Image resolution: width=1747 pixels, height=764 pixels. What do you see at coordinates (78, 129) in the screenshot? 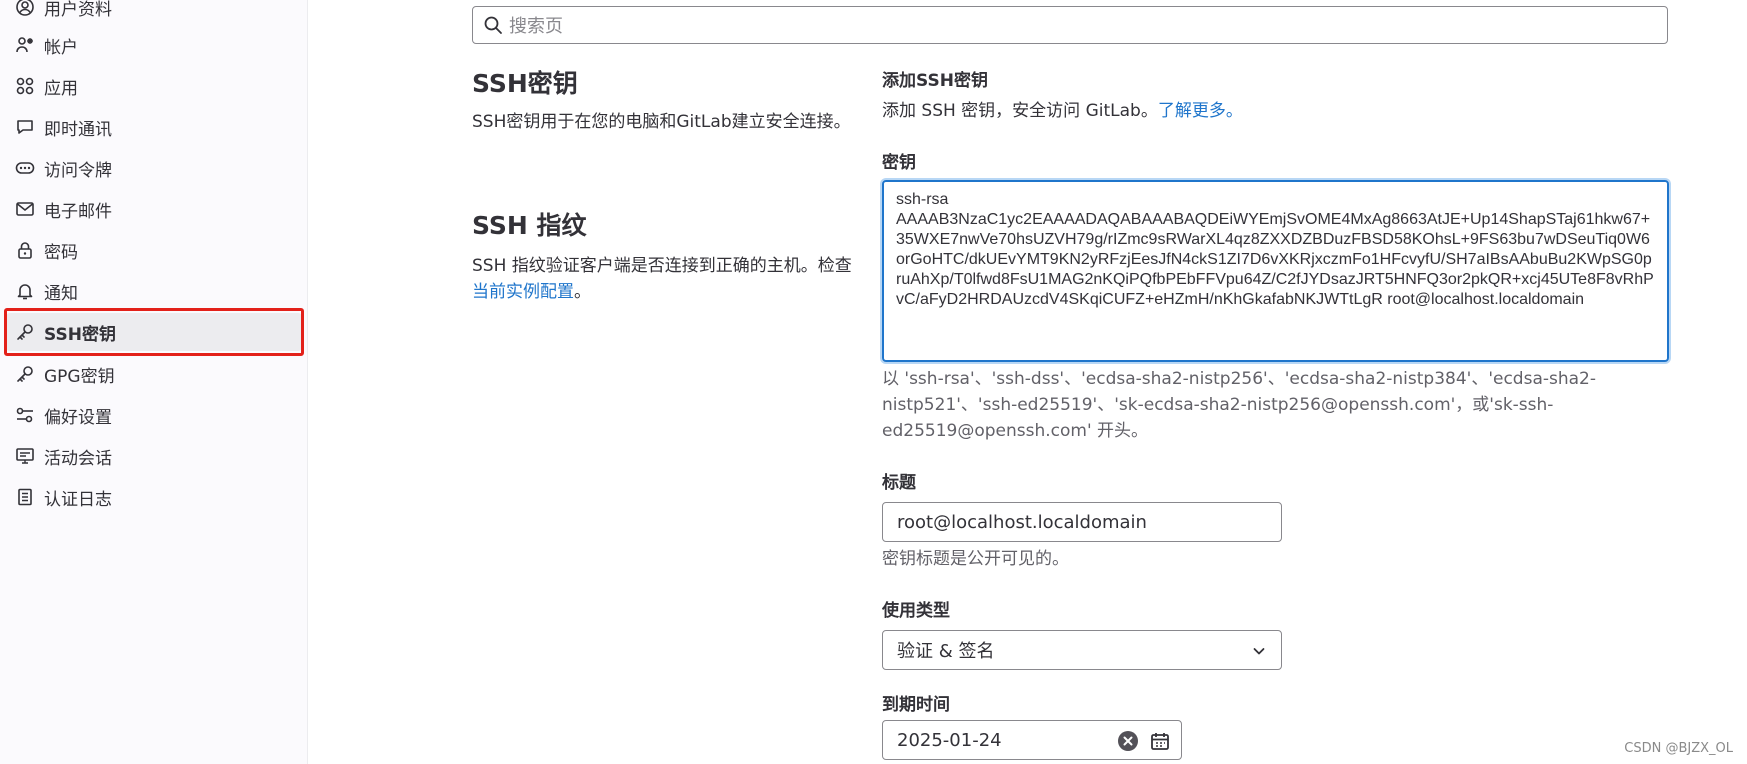
I see `sidebar-item-label: 即时通讯` at bounding box center [78, 129].